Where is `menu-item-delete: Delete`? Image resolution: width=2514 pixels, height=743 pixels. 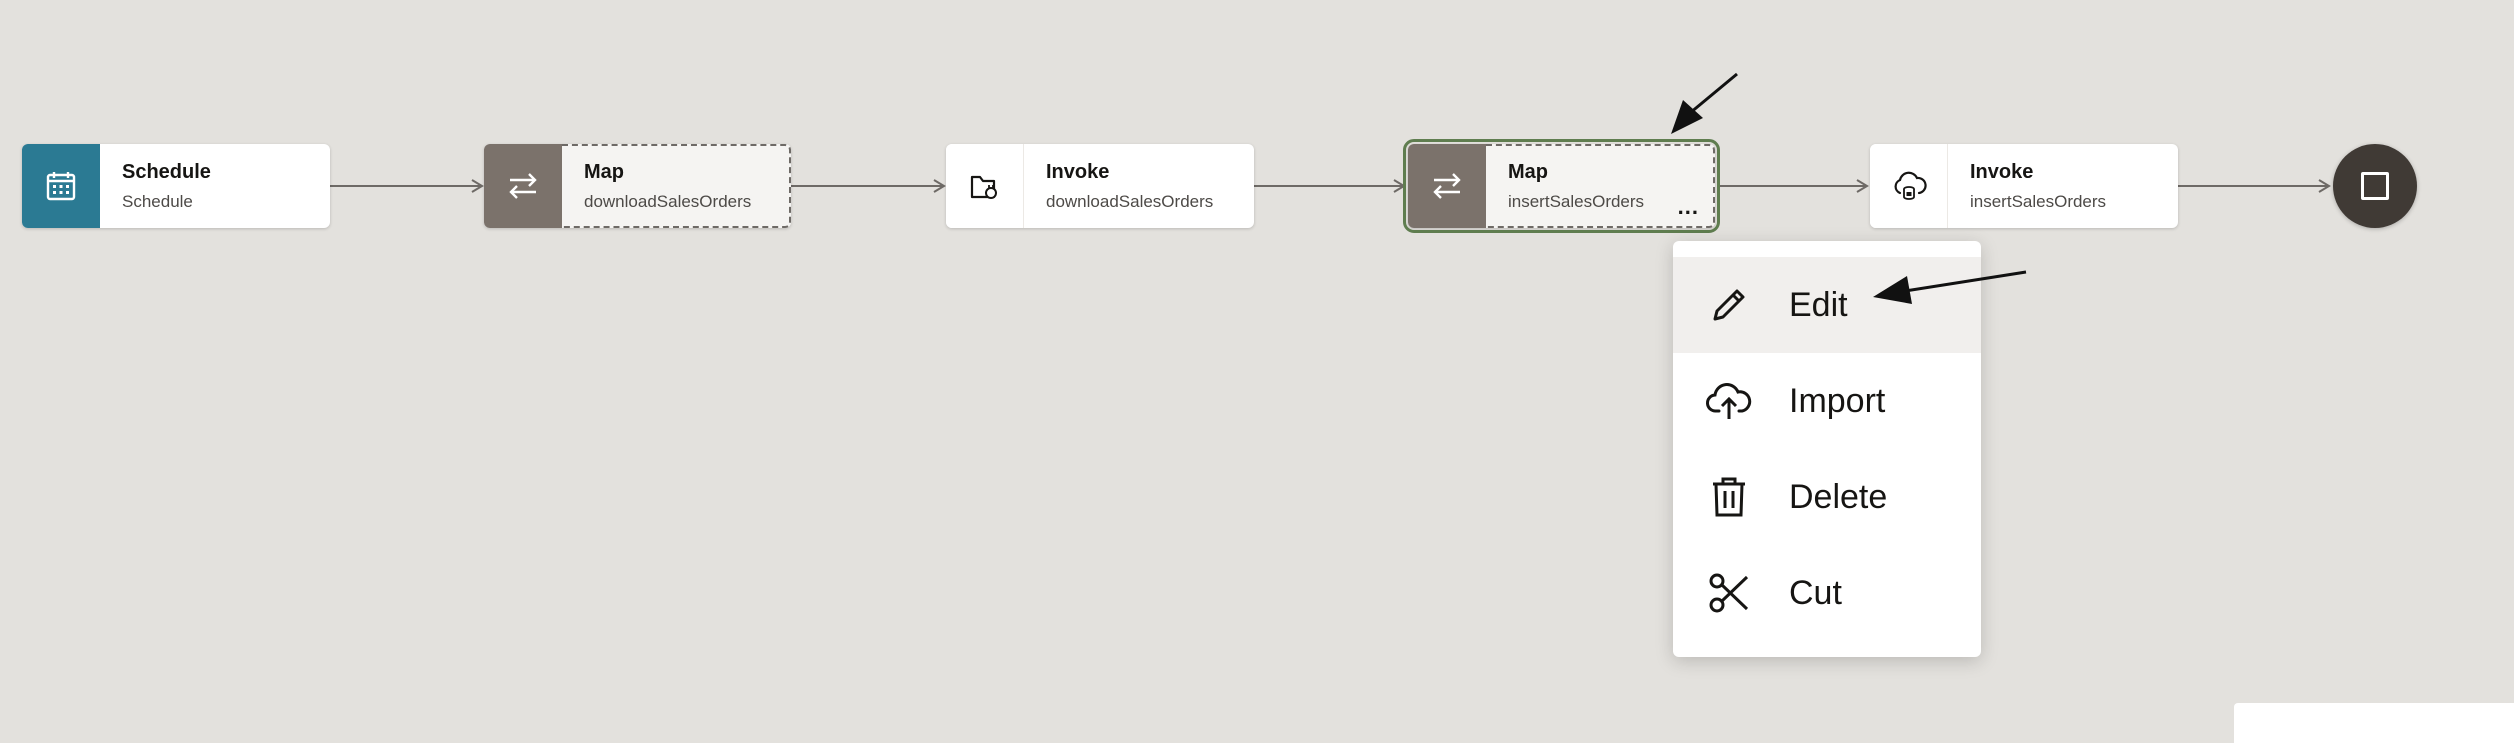 menu-item-delete: Delete is located at coordinates (1827, 497).